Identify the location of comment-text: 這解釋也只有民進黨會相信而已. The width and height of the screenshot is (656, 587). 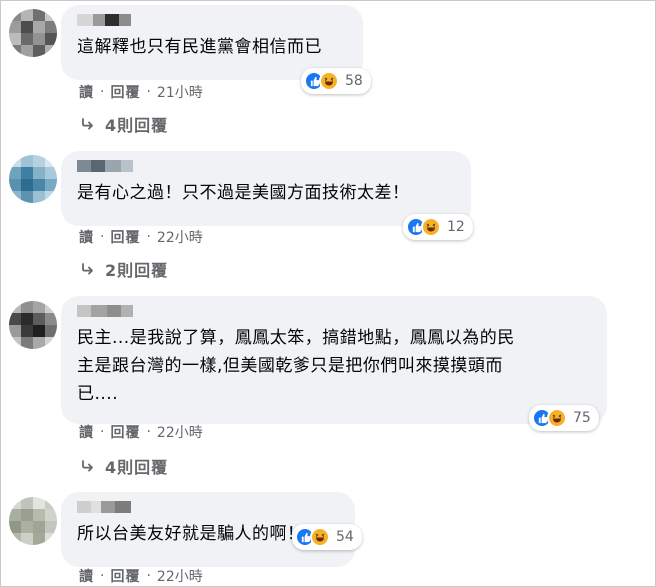
(199, 47).